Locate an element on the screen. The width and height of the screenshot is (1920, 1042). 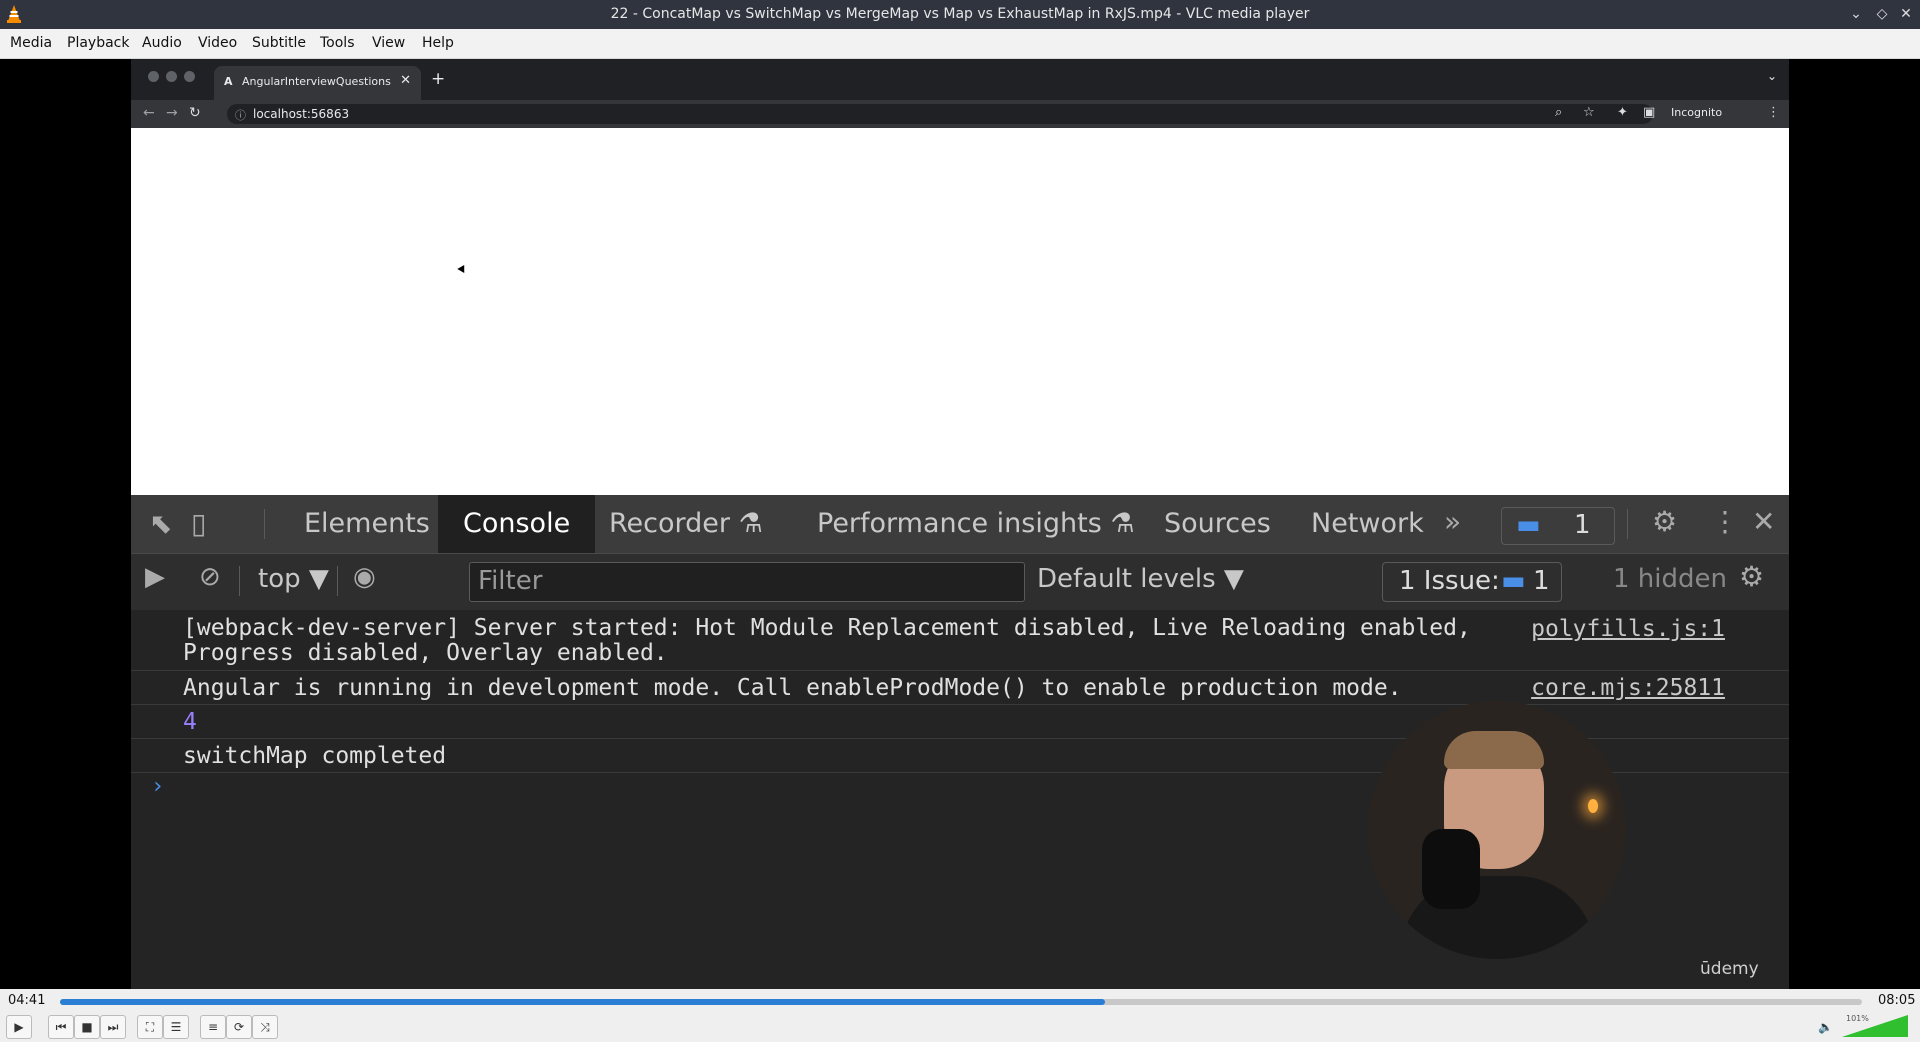
instructor-webcam-overlay is located at coordinates (1497, 830).